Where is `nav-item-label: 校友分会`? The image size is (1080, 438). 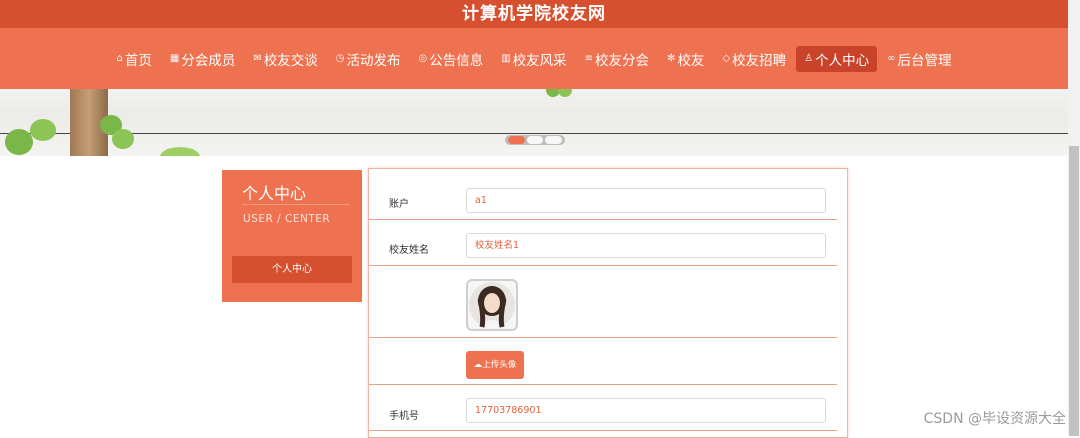
nav-item-label: 校友分会 is located at coordinates (622, 60).